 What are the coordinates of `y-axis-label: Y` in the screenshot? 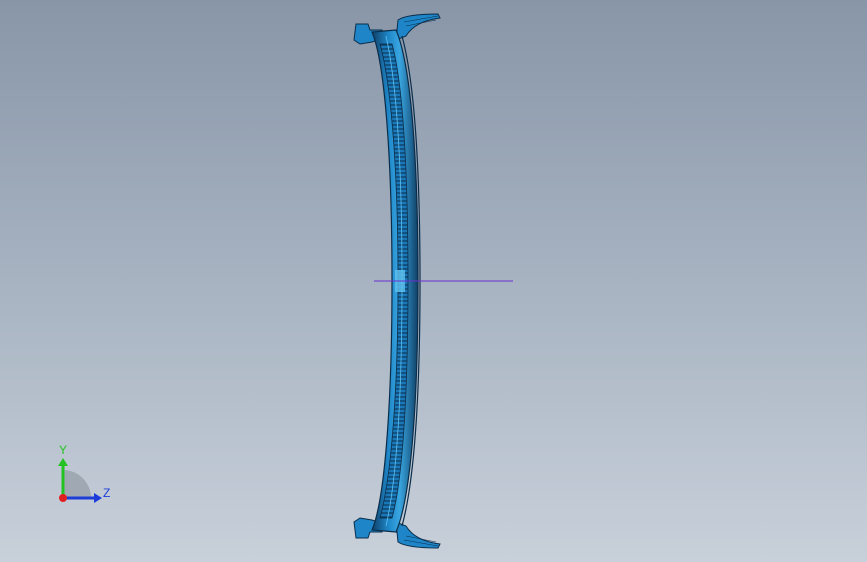 It's located at (63, 450).